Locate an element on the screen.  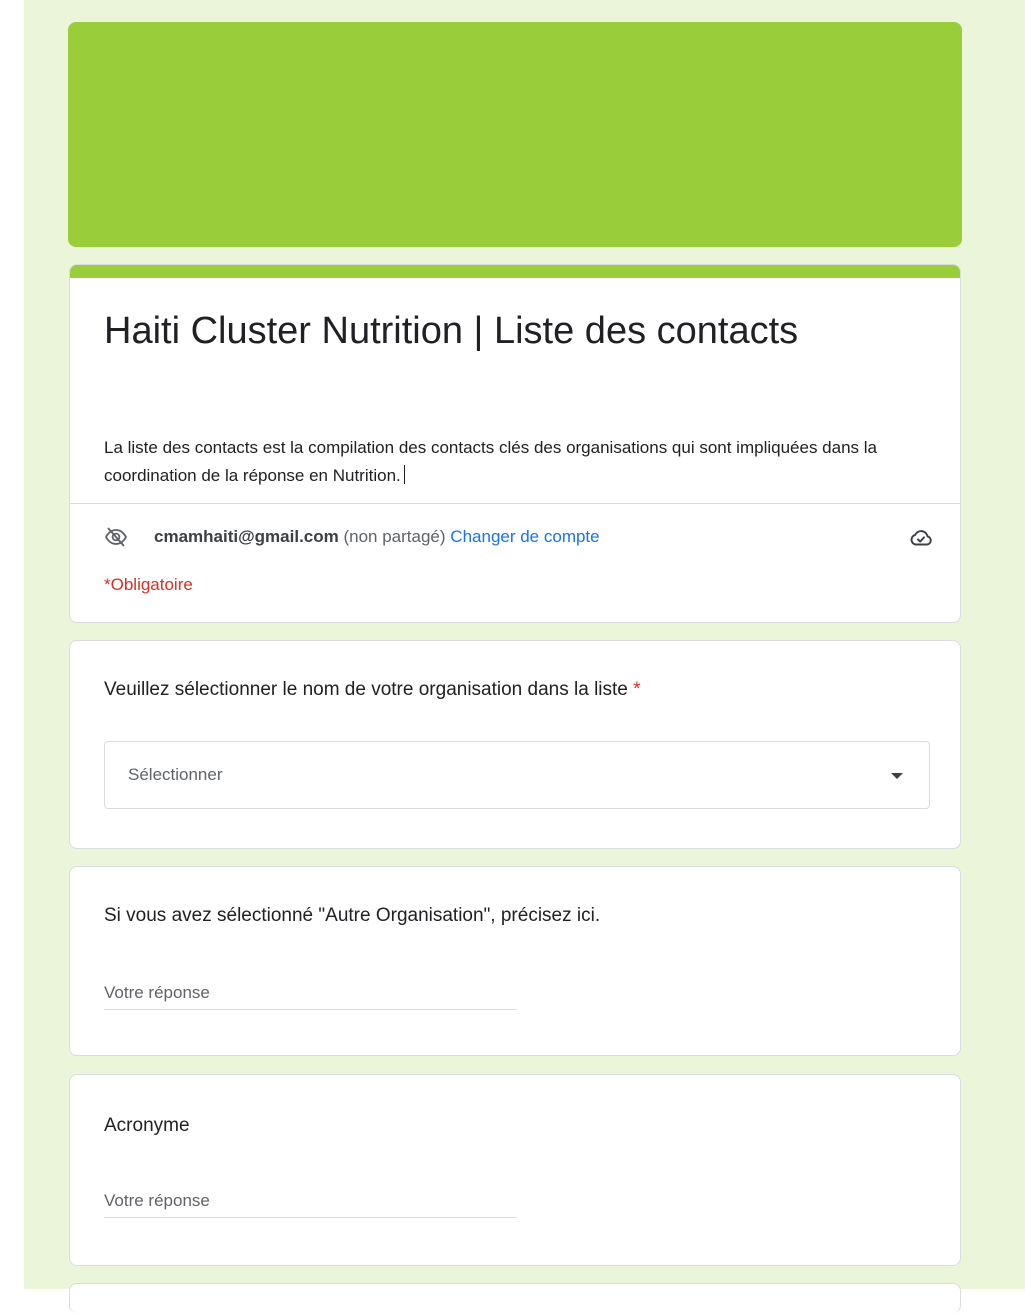
dropdown-arrow-icon is located at coordinates (897, 776).